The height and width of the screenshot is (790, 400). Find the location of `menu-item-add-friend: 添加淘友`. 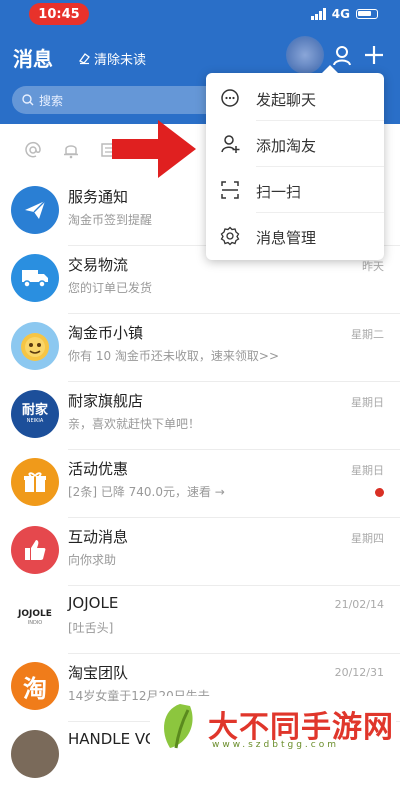

menu-item-add-friend: 添加淘友 is located at coordinates (295, 144).